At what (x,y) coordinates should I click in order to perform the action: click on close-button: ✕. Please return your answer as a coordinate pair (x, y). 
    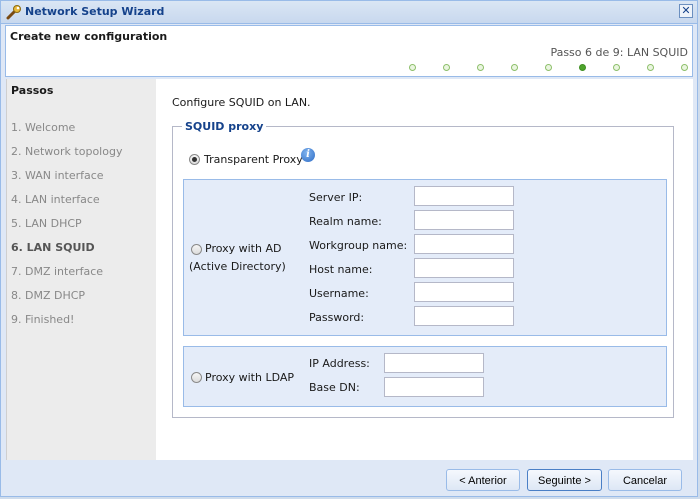
    Looking at the image, I should click on (686, 11).